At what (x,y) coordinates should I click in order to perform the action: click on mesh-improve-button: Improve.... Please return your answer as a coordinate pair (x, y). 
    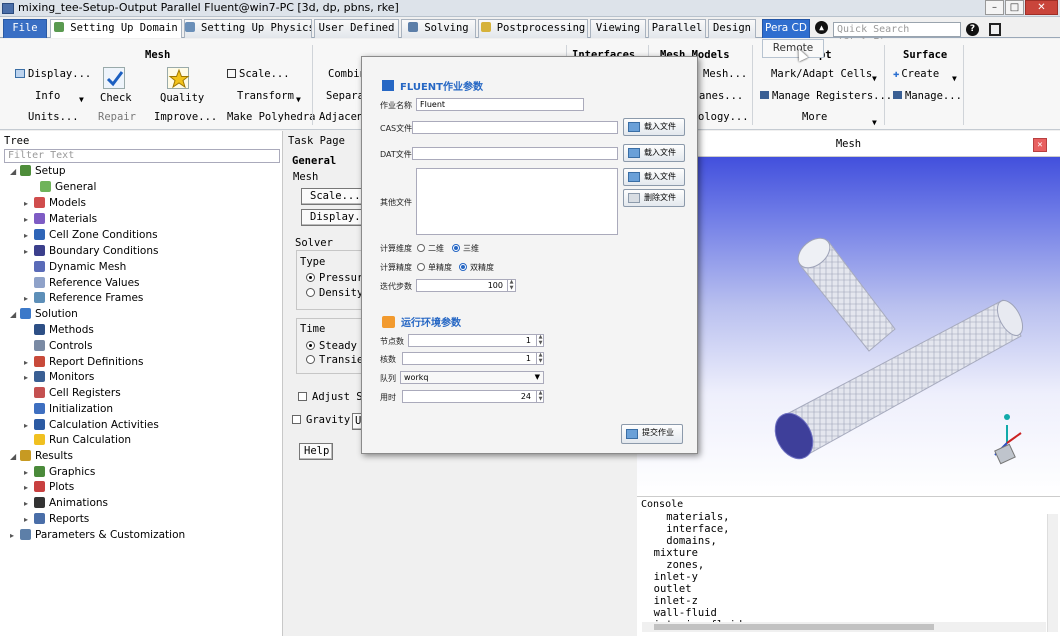
    Looking at the image, I should click on (185, 117).